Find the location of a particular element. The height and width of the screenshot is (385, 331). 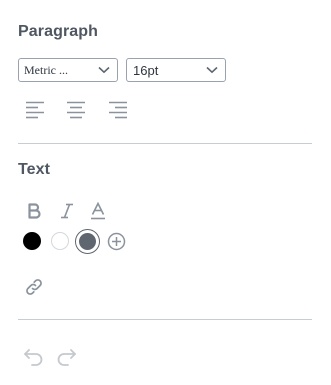

align-right-icon is located at coordinates (118, 110).